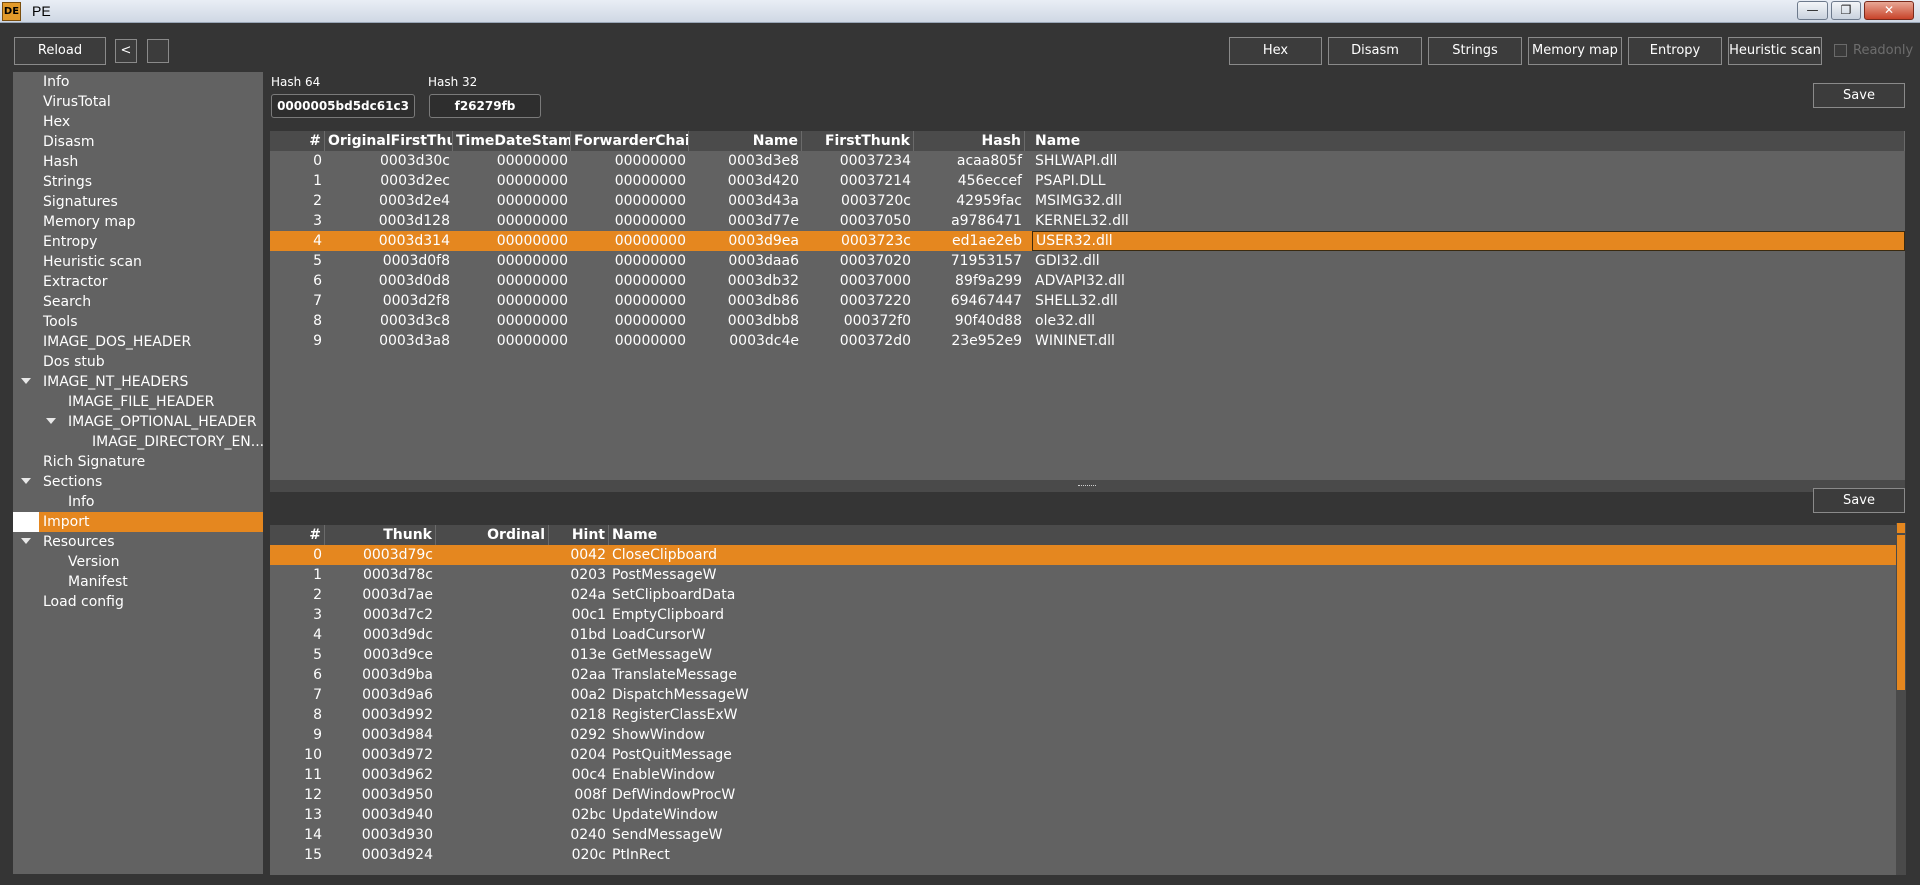 The height and width of the screenshot is (885, 1920). I want to click on table-cell: 008f, so click(579, 795).